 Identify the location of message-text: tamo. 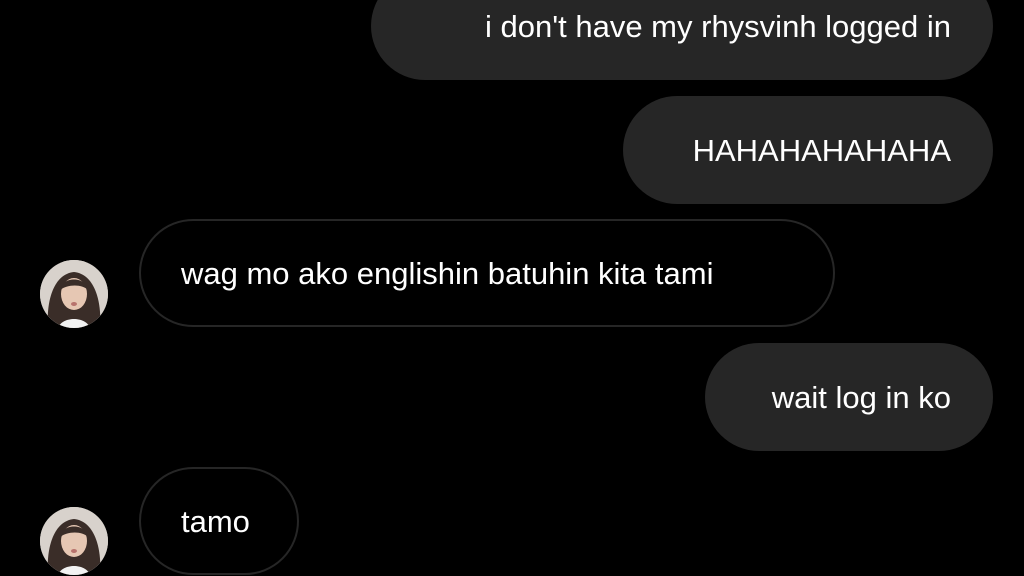
(215, 521).